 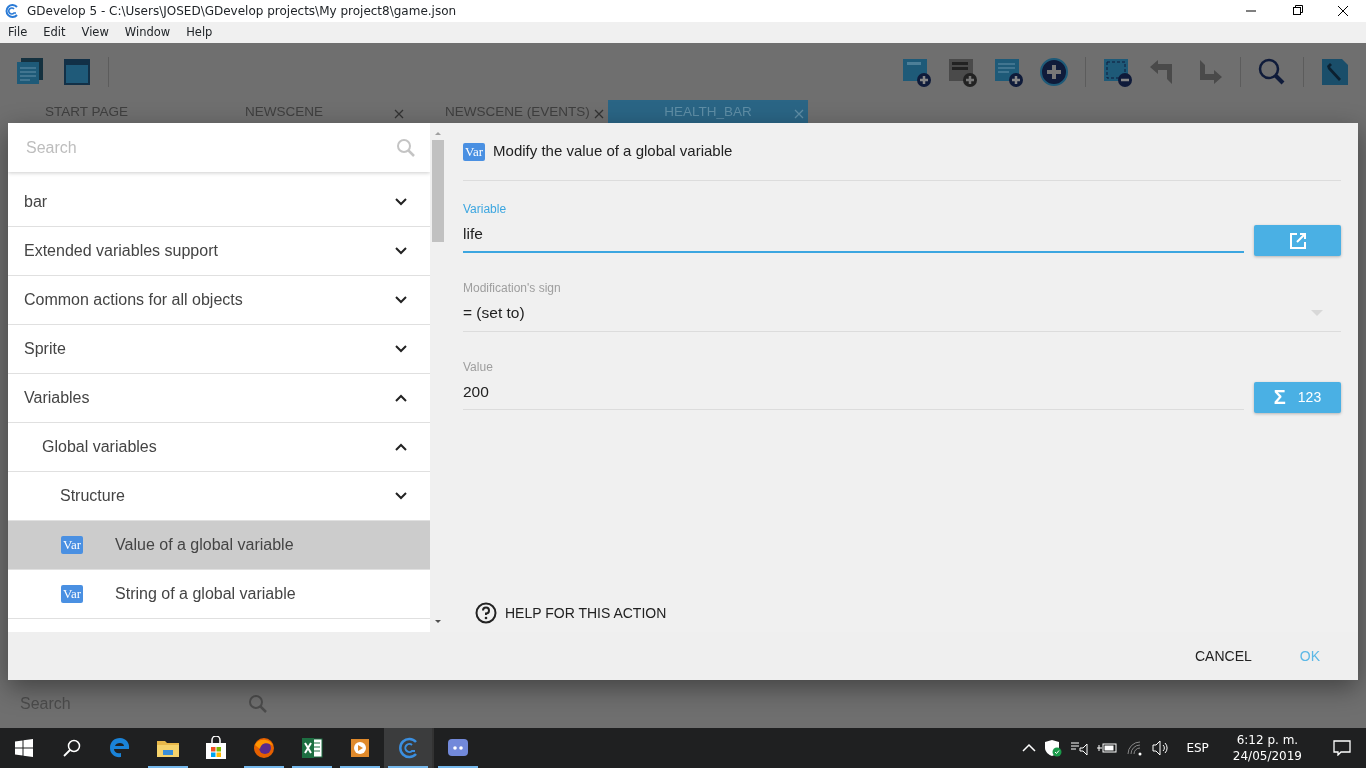 I want to click on menu-item: File, so click(x=18, y=32).